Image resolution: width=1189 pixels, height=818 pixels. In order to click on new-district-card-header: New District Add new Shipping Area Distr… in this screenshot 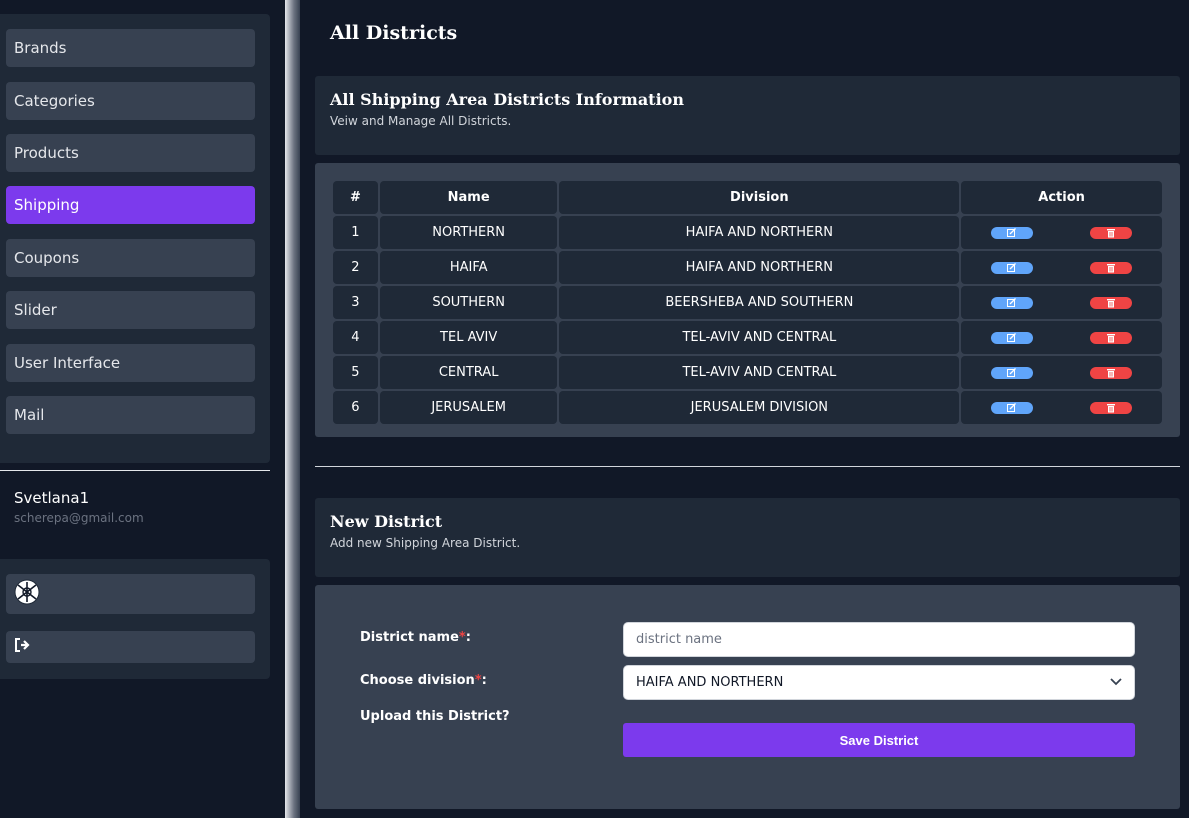, I will do `click(747, 537)`.